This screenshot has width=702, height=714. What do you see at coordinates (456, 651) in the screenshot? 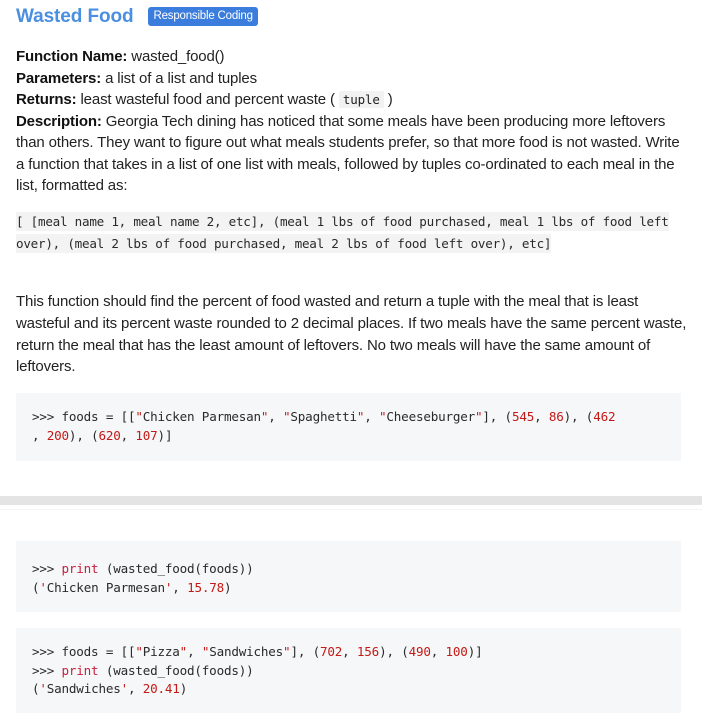
I see `number-leftover: 100` at bounding box center [456, 651].